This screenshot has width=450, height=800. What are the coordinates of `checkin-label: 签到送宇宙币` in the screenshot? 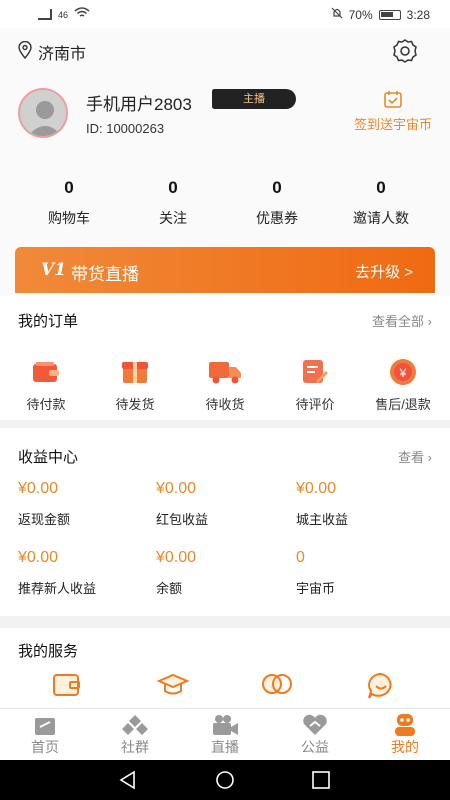 It's located at (392, 124).